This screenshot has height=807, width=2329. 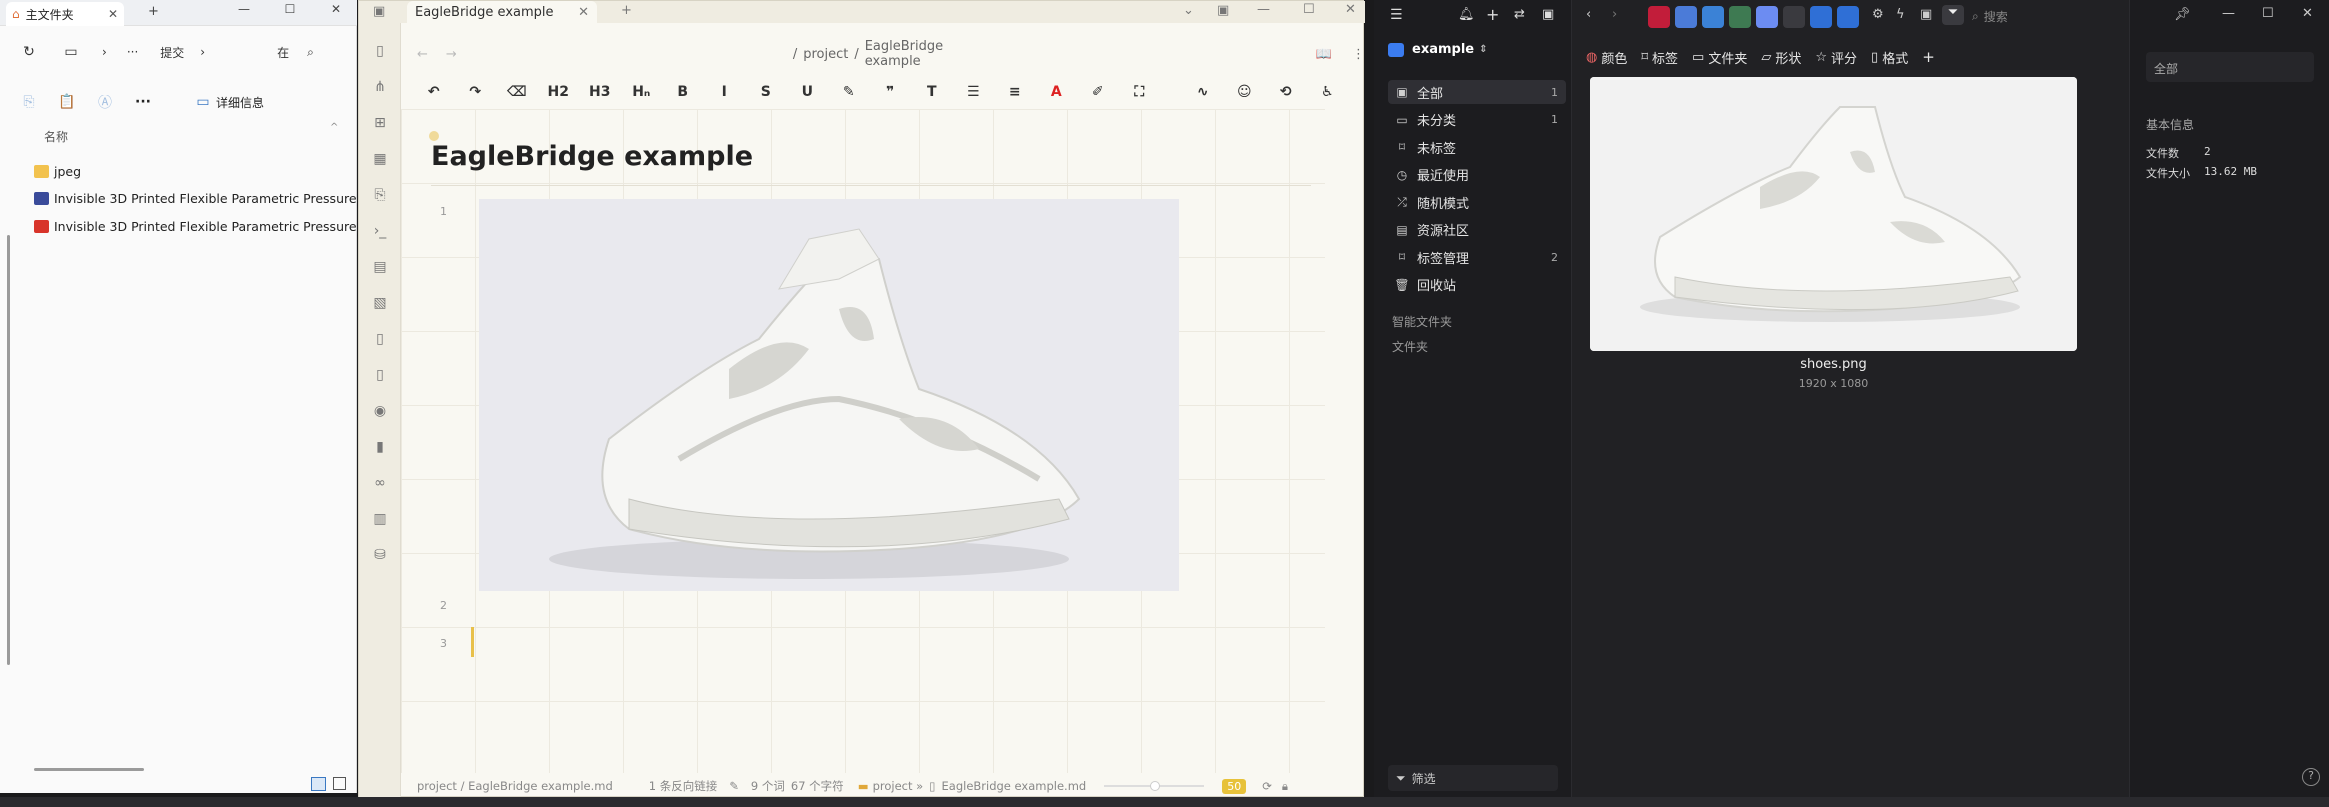 I want to click on image-icon: ▧, so click(x=380, y=303).